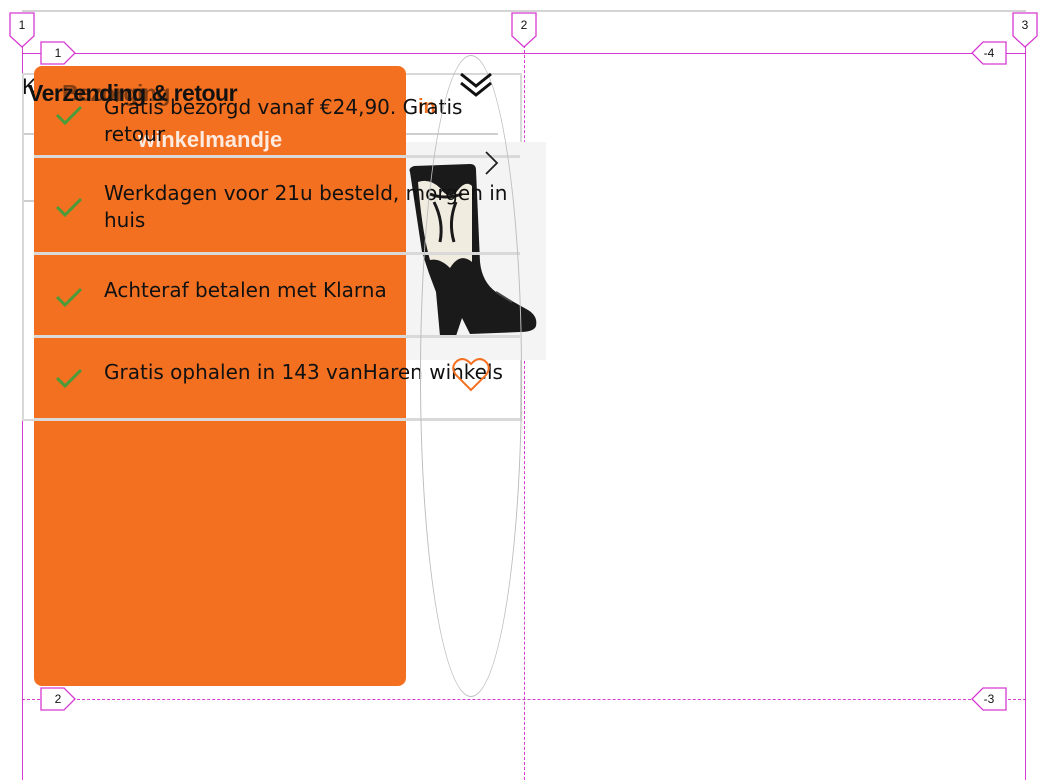  What do you see at coordinates (22, 30) in the screenshot?
I see `grid-col-badge: 1` at bounding box center [22, 30].